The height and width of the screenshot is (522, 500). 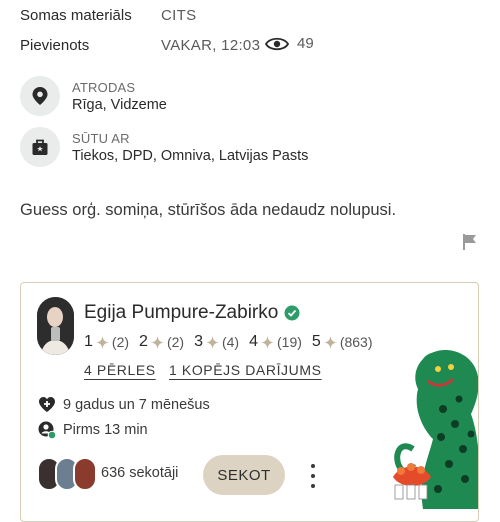 What do you see at coordinates (47, 404) in the screenshot?
I see `heart-plus-icon` at bounding box center [47, 404].